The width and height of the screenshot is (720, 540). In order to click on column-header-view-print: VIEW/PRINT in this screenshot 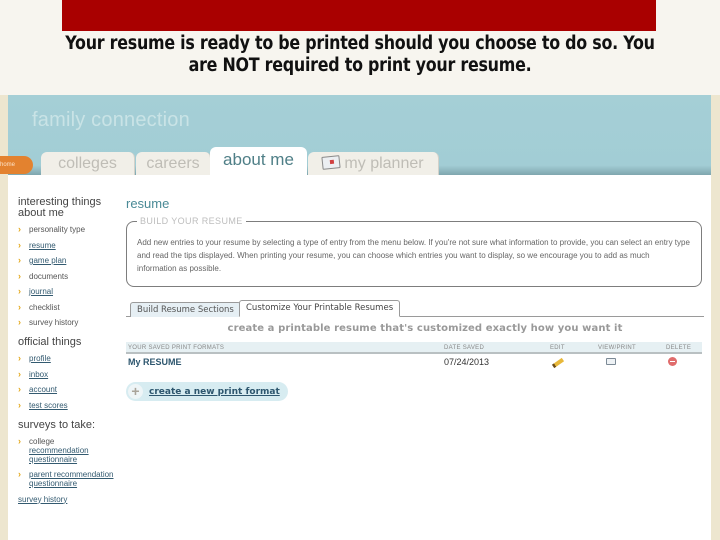, I will do `click(617, 348)`.